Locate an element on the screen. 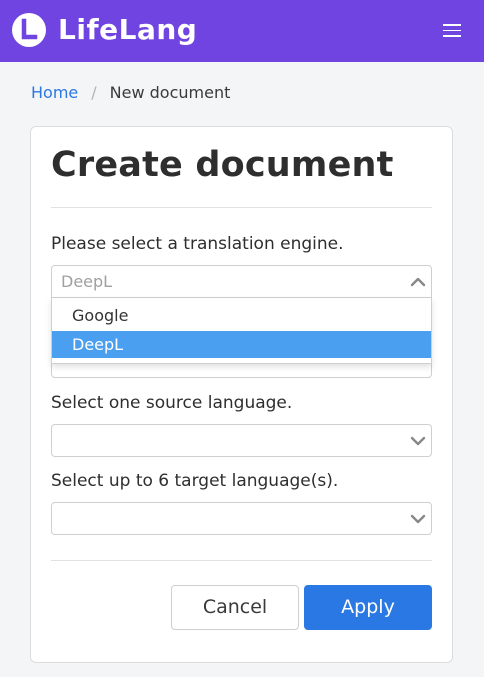 Image resolution: width=486 pixels, height=677 pixels. target-language-label: Select up to 6 target language(s). is located at coordinates (195, 481).